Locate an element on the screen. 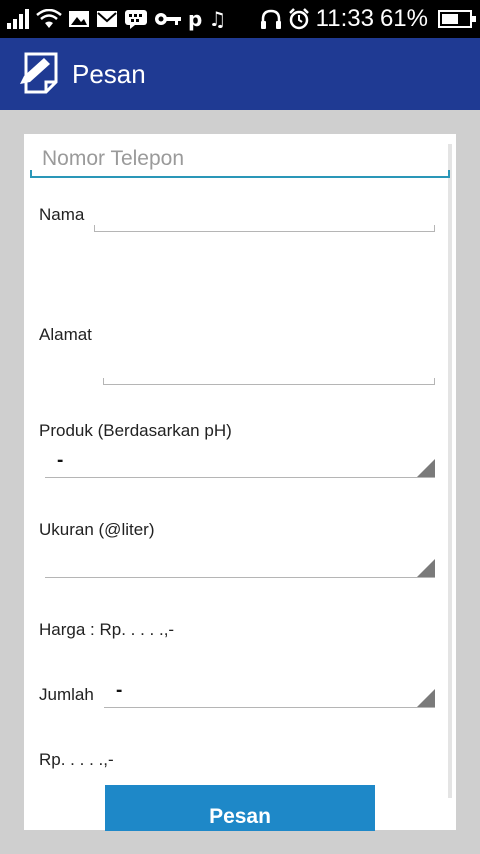  alarm-icon is located at coordinates (298, 19).